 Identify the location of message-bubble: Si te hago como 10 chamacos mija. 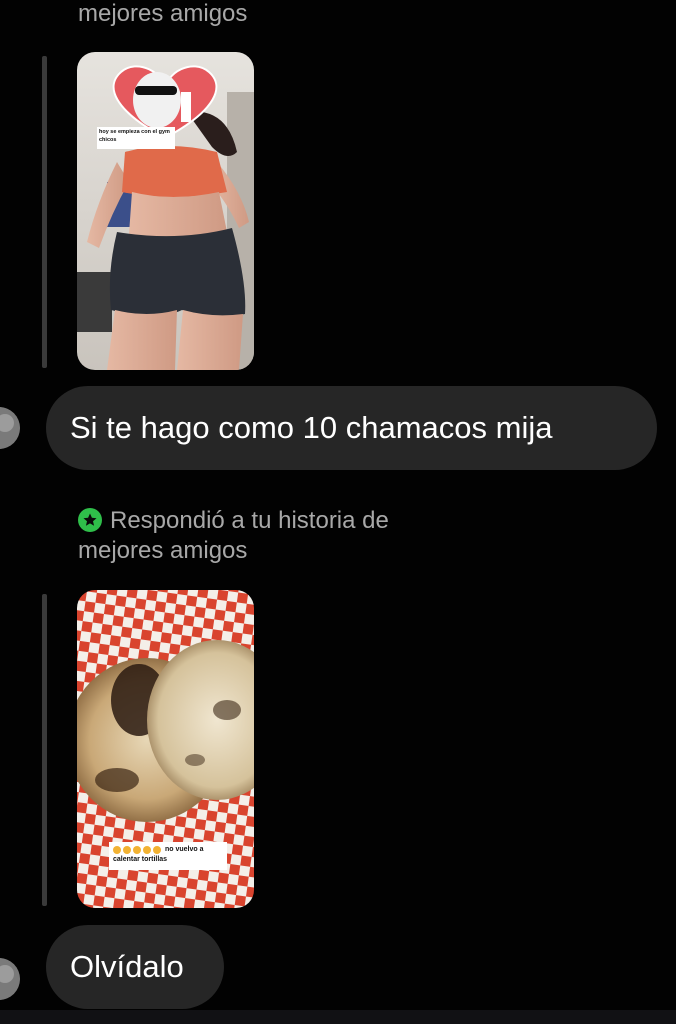
(351, 428).